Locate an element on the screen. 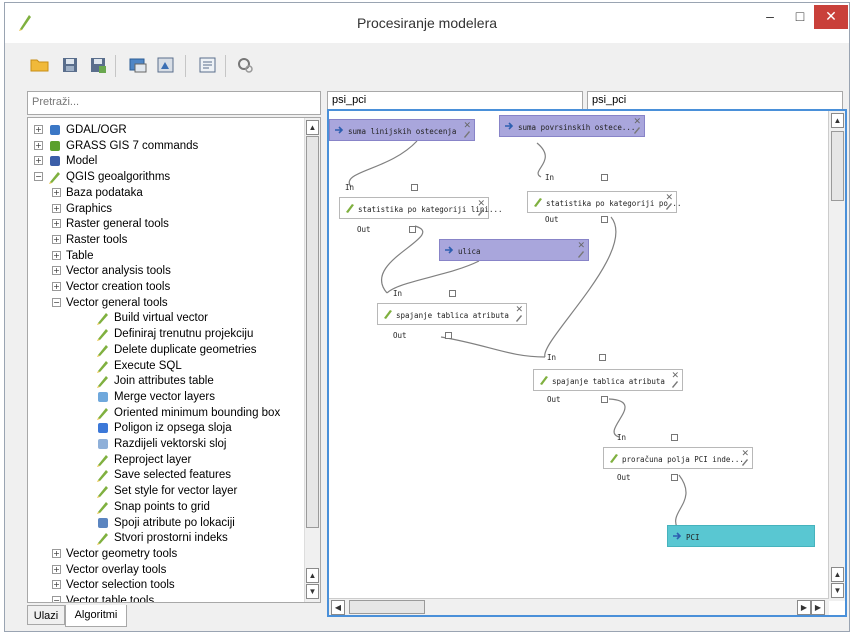 The width and height of the screenshot is (854, 635). export-python-icon is located at coordinates (166, 65).